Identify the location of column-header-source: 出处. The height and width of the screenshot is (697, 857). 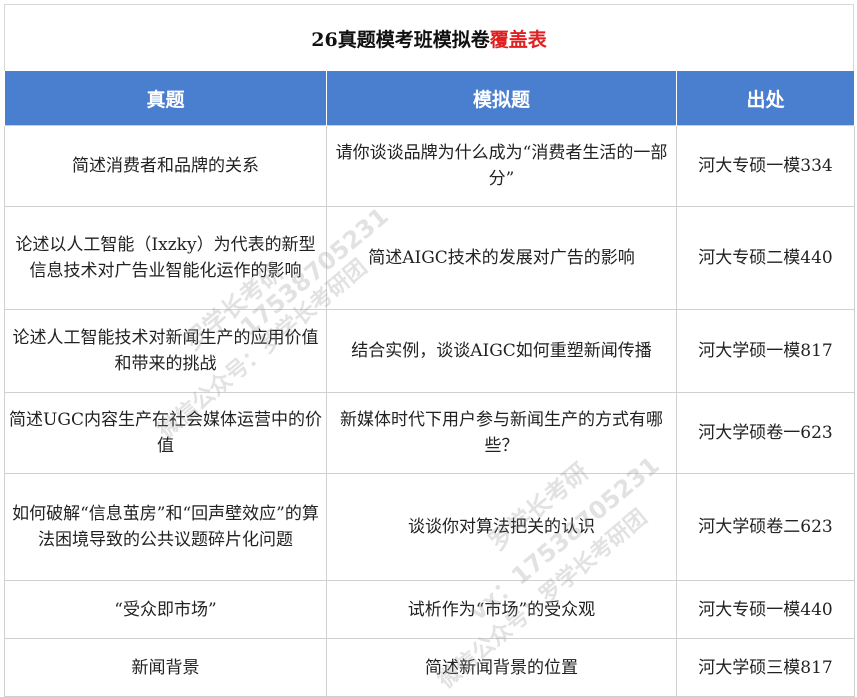
(765, 98).